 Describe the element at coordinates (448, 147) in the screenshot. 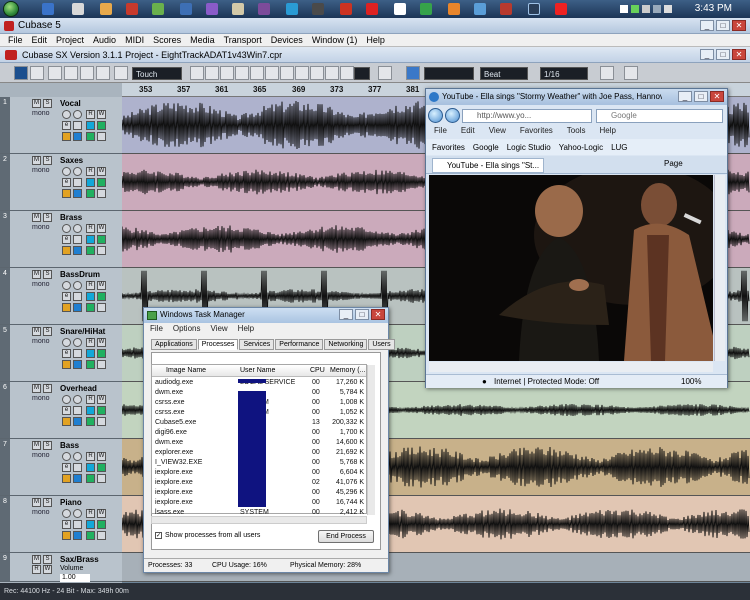

I see `favorites-button: Favorites` at that location.